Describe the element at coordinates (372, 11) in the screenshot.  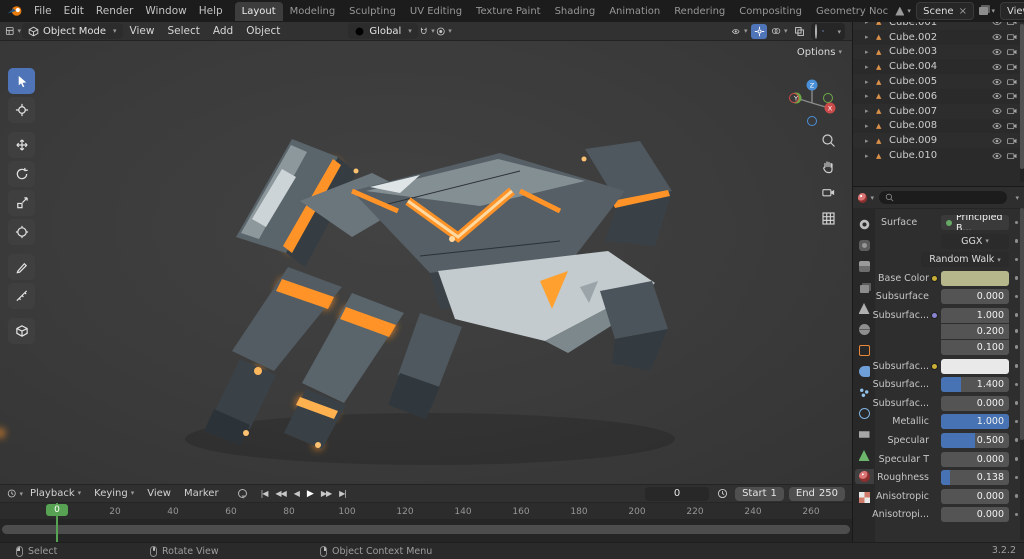
I see `tab-sculpting: Sculpting` at that location.